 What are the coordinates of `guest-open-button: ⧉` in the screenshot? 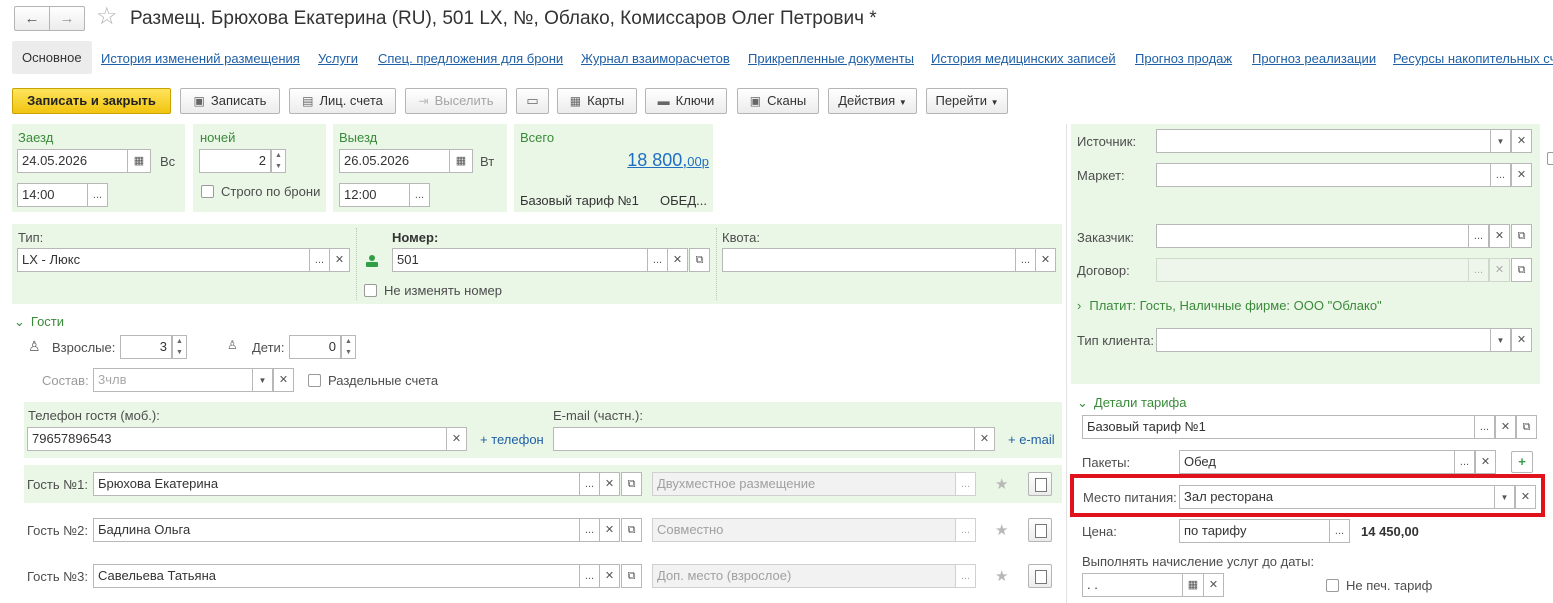 It's located at (631, 530).